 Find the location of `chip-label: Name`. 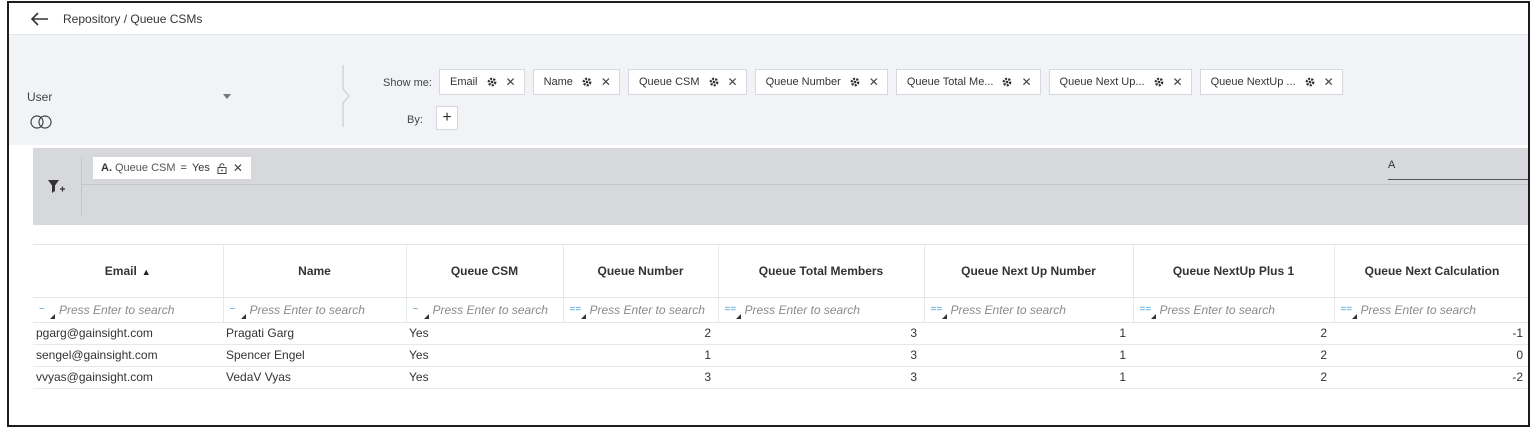

chip-label: Name is located at coordinates (558, 82).